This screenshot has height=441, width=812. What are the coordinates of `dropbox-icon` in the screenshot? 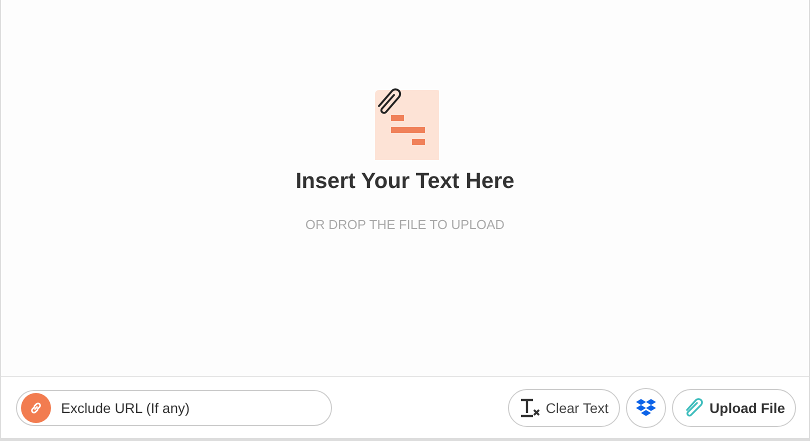 It's located at (645, 408).